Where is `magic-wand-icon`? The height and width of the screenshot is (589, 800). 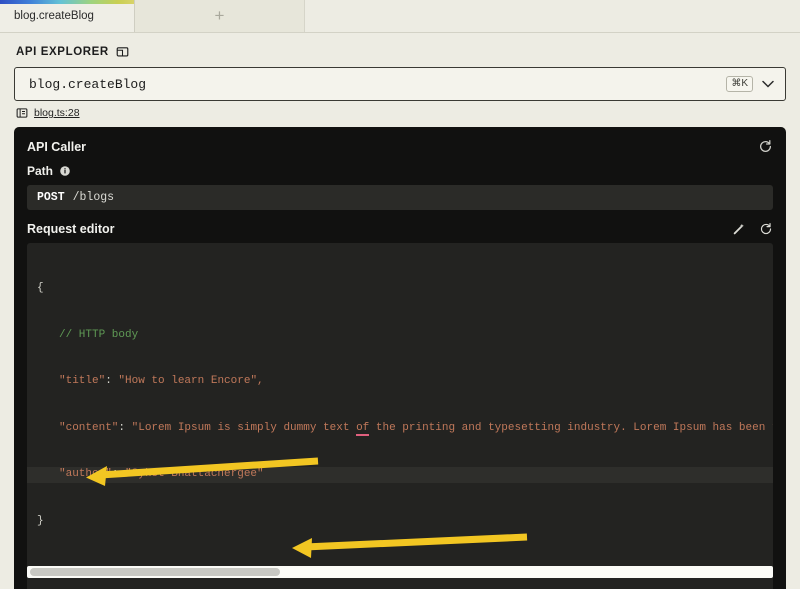
magic-wand-icon is located at coordinates (739, 229).